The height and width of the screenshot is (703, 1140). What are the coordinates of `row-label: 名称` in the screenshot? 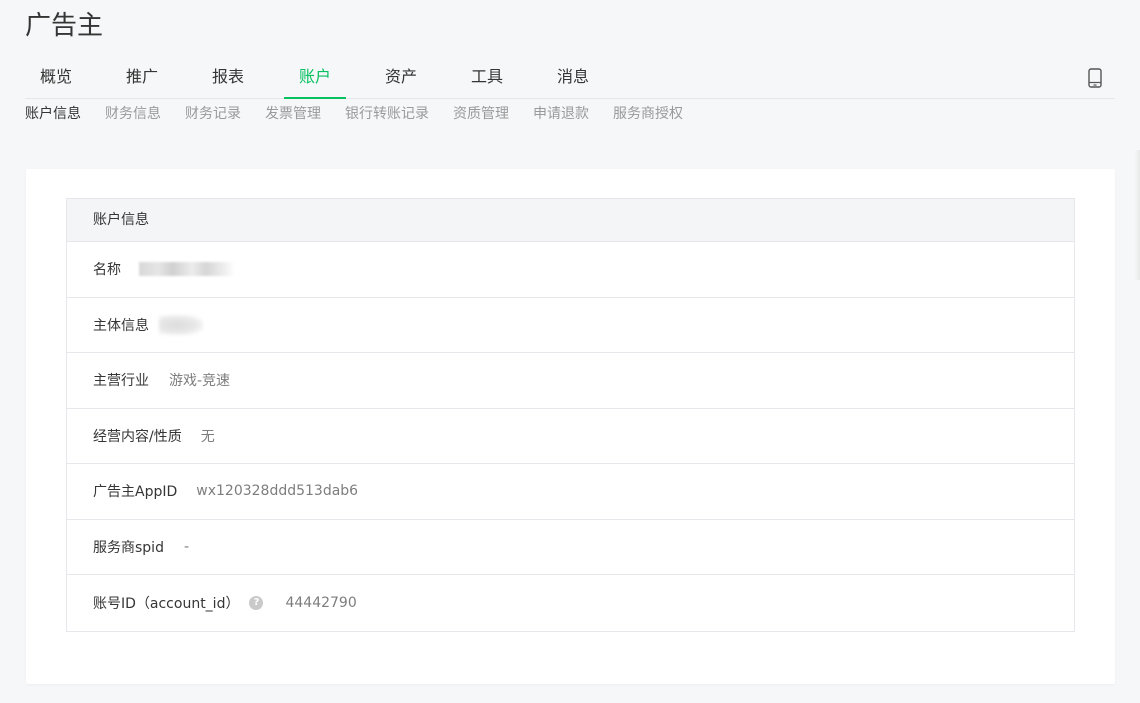 It's located at (107, 270).